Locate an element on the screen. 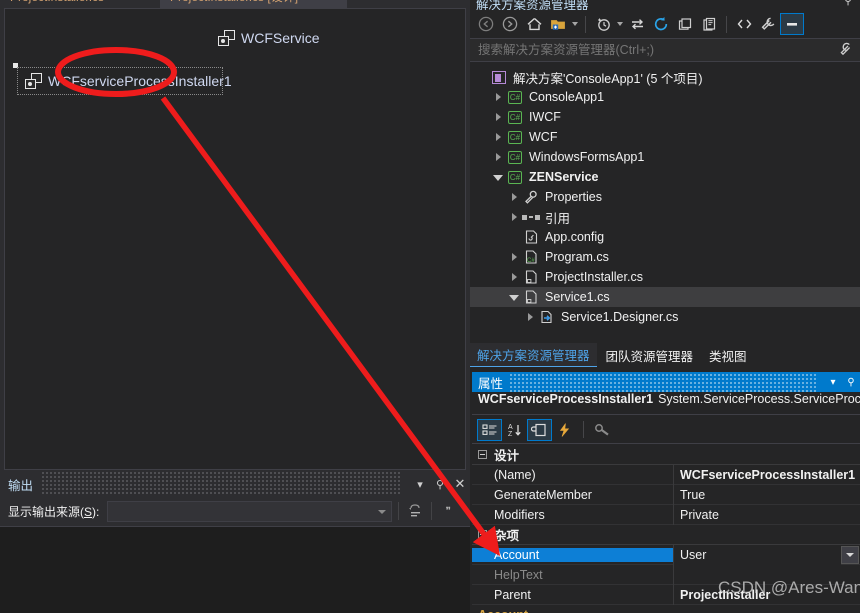 This screenshot has height=613, width=860. tree-item: ProjectInstaller.cs is located at coordinates (665, 277).